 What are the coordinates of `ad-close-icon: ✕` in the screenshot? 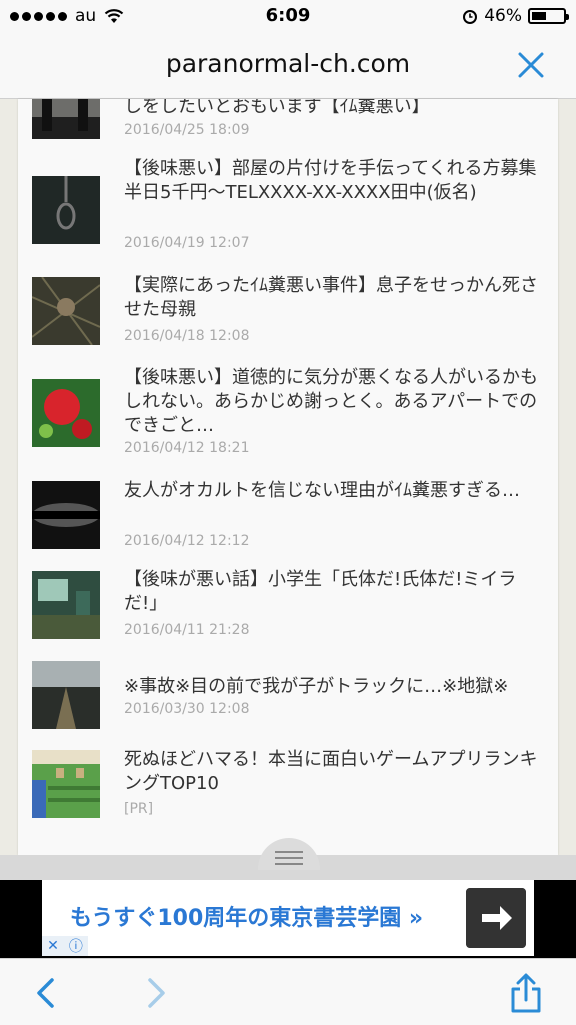 It's located at (53, 946).